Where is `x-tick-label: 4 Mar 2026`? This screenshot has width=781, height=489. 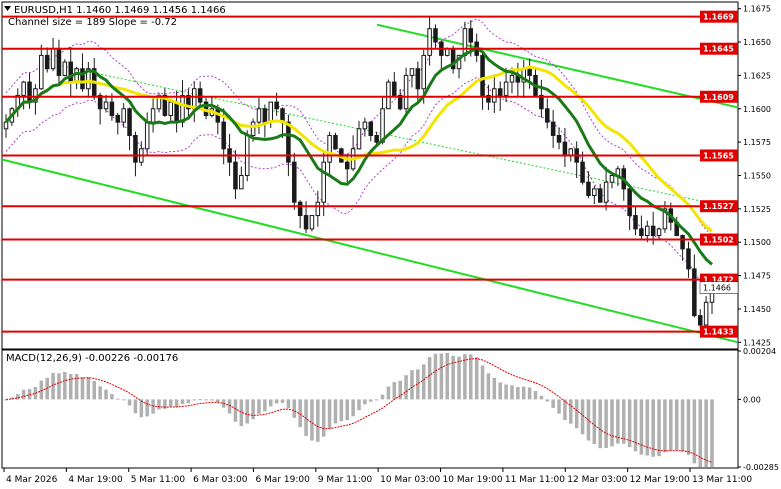 x-tick-label: 4 Mar 2026 is located at coordinates (32, 480).